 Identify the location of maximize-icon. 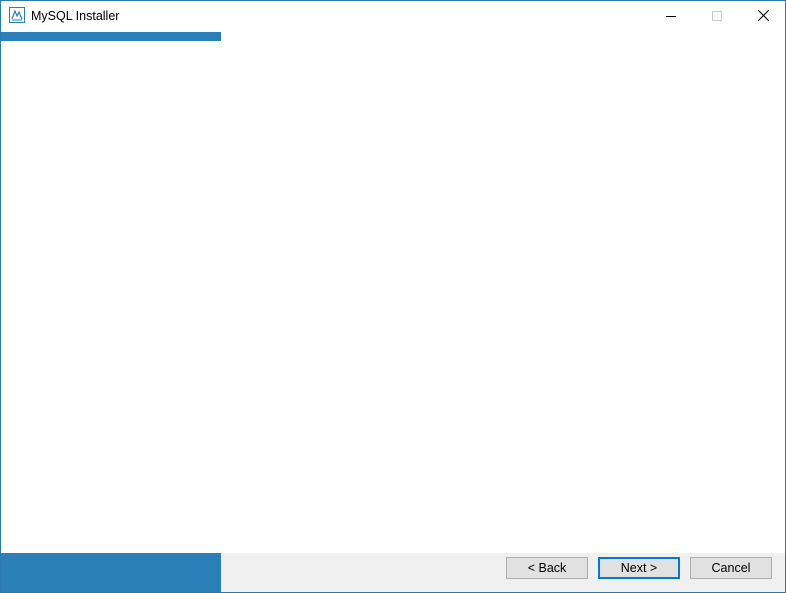
(717, 17).